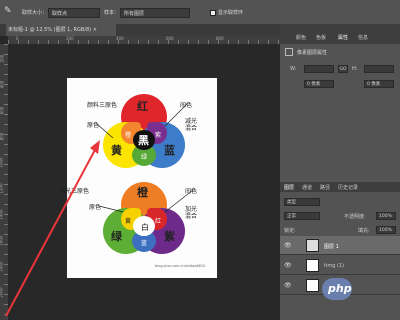  What do you see at coordinates (319, 84) in the screenshot?
I see `x-field: 0 像素` at bounding box center [319, 84].